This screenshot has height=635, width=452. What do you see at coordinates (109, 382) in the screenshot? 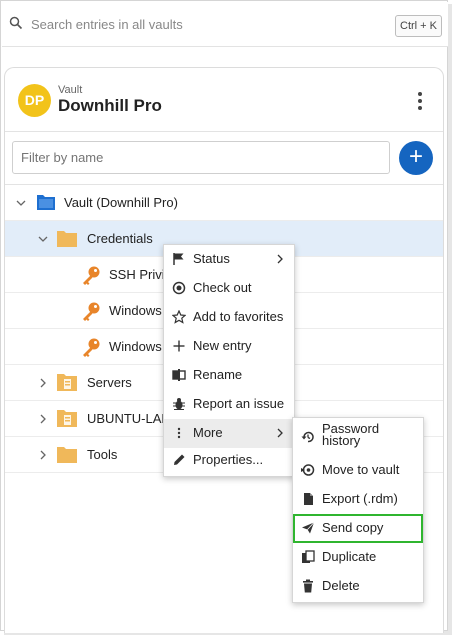
I see `tree-label: Servers` at bounding box center [109, 382].